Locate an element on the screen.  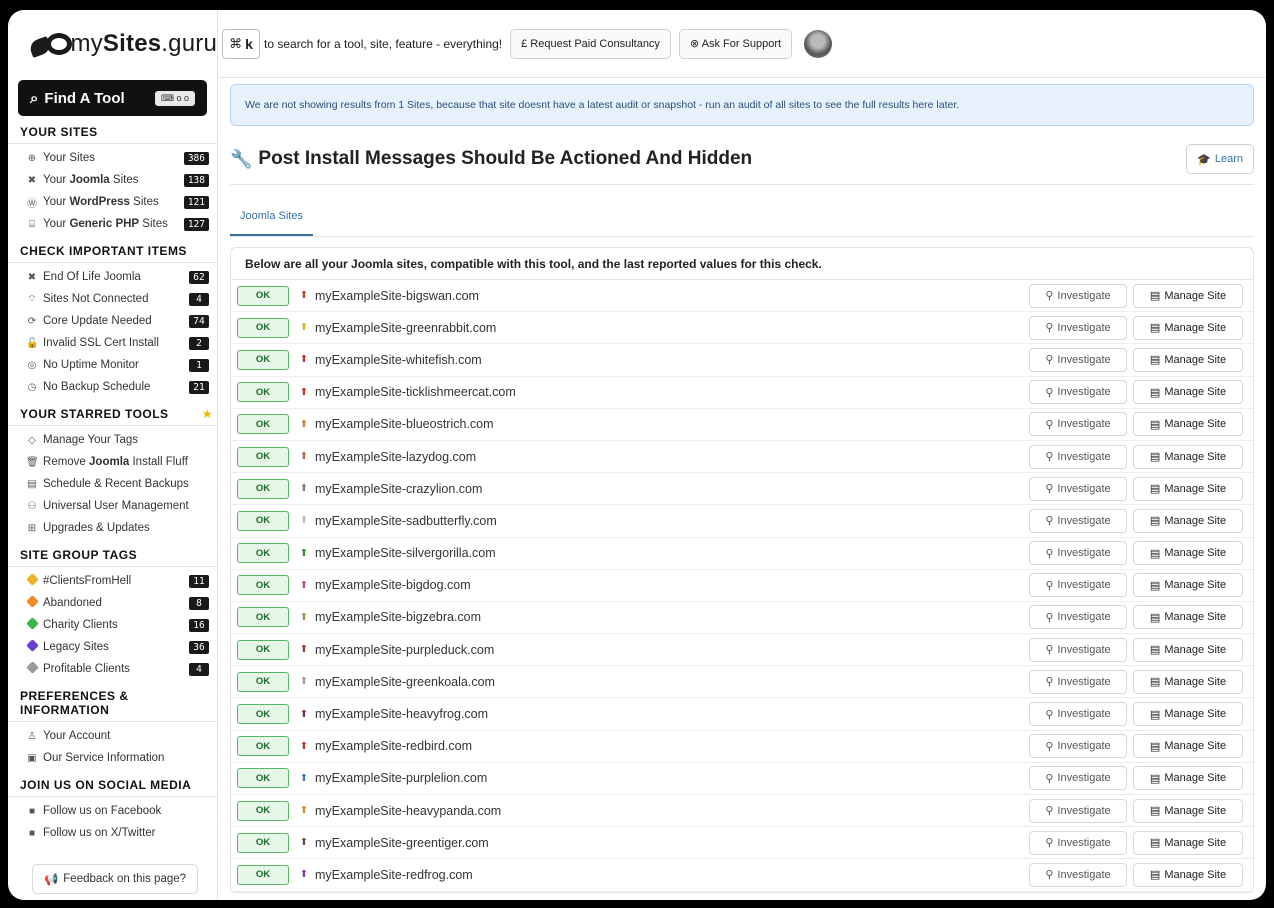
manage-label: Manage Site is located at coordinates (1195, 746).